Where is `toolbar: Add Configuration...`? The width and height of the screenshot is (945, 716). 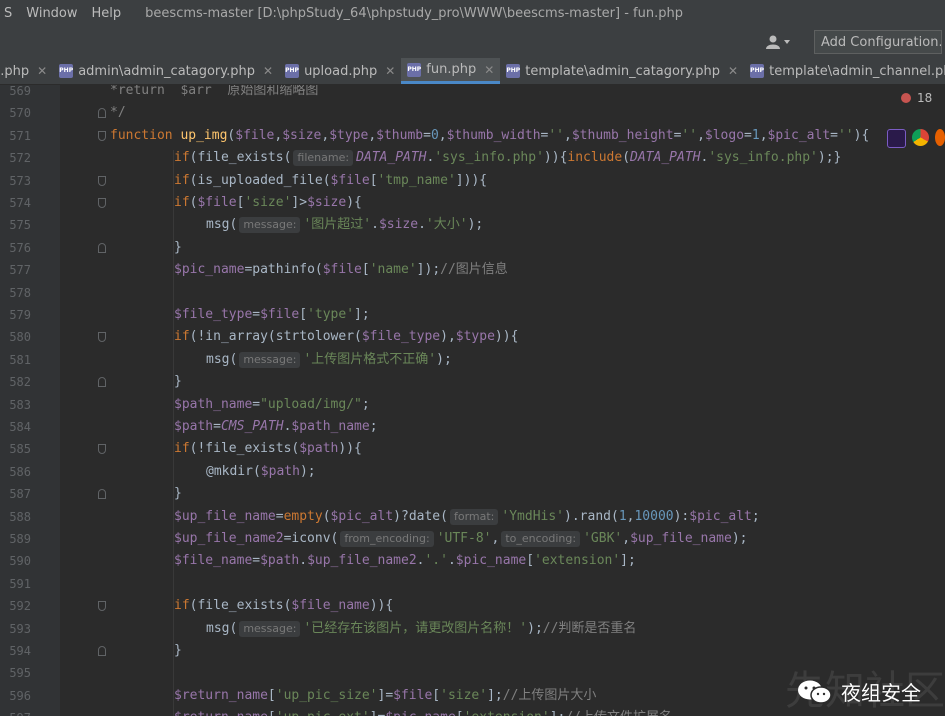
toolbar: Add Configuration... is located at coordinates (472, 42).